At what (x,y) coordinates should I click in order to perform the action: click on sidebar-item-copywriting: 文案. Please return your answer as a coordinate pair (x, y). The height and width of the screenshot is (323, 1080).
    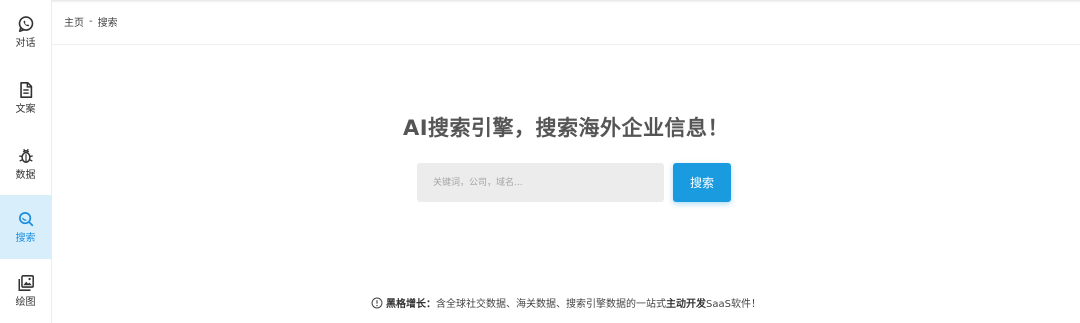
    Looking at the image, I should click on (25, 98).